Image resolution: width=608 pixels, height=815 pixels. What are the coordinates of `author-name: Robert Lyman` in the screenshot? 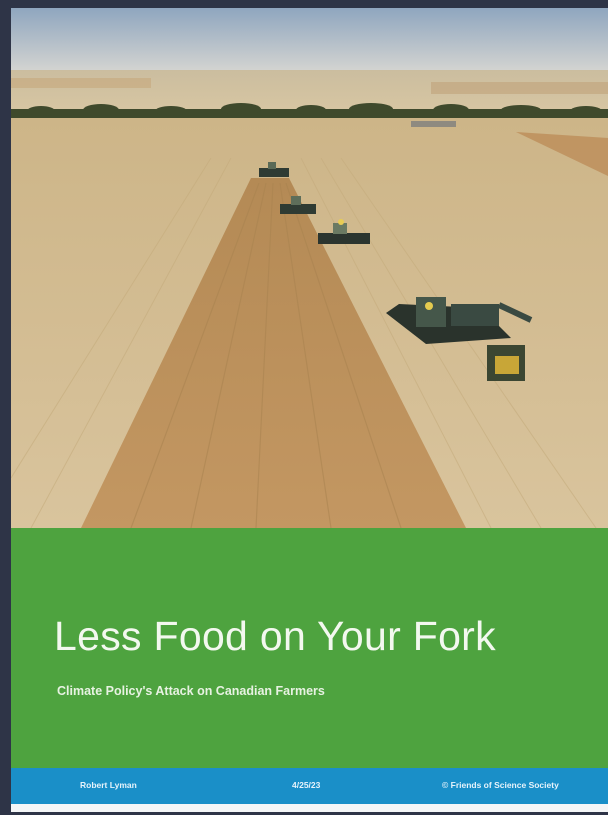 It's located at (108, 785).